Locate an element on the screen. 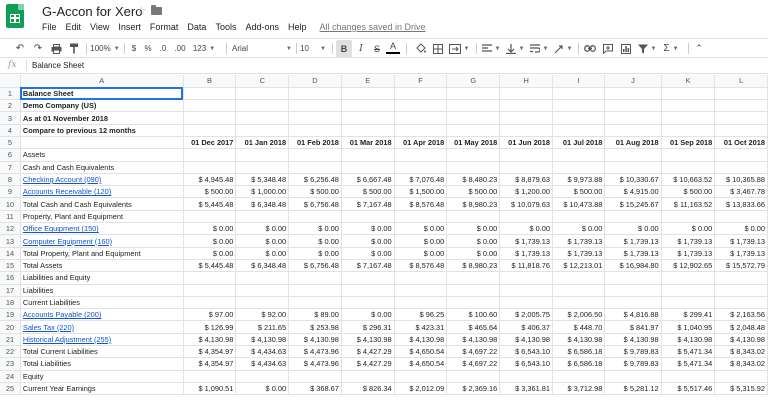  cell-f12: $ 0.00 is located at coordinates (421, 229).